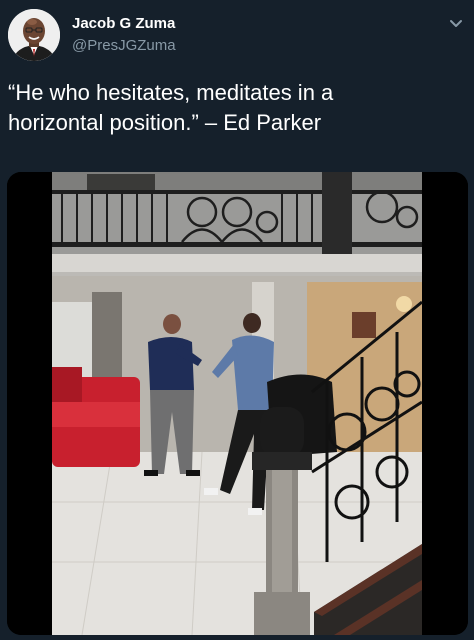 The width and height of the screenshot is (474, 640). Describe the element at coordinates (456, 23) in the screenshot. I see `chevron-down-icon` at that location.